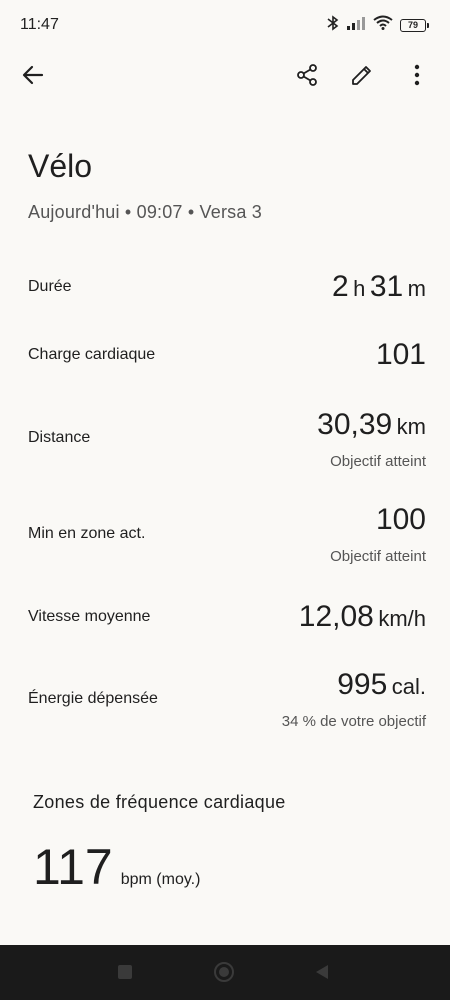 Image resolution: width=450 pixels, height=1000 pixels. I want to click on energy-goal-note: 34 % de votre objectif, so click(353, 721).